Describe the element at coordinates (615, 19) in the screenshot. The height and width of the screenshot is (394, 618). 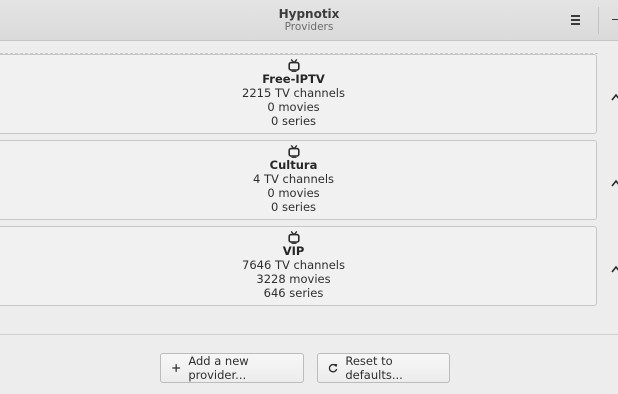
I see `minimize-icon` at that location.